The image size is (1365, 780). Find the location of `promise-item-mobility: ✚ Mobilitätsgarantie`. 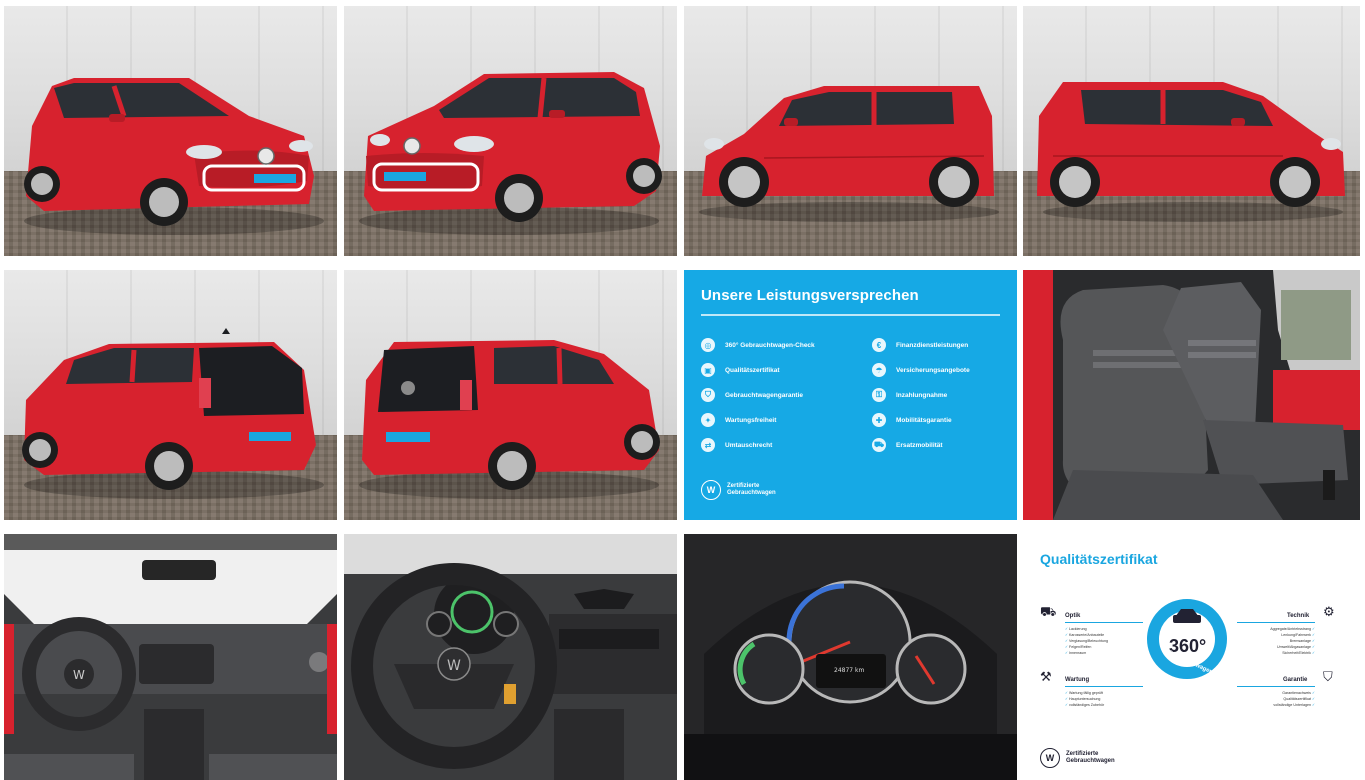

promise-item-mobility: ✚ Mobilitätsgarantie is located at coordinates (912, 420).